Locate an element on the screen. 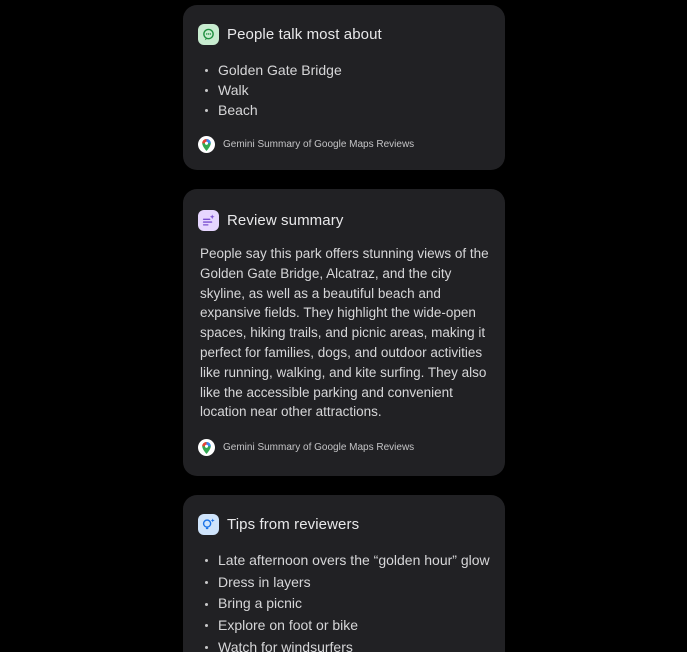 The image size is (687, 652). card-header: Review summary is located at coordinates (270, 220).